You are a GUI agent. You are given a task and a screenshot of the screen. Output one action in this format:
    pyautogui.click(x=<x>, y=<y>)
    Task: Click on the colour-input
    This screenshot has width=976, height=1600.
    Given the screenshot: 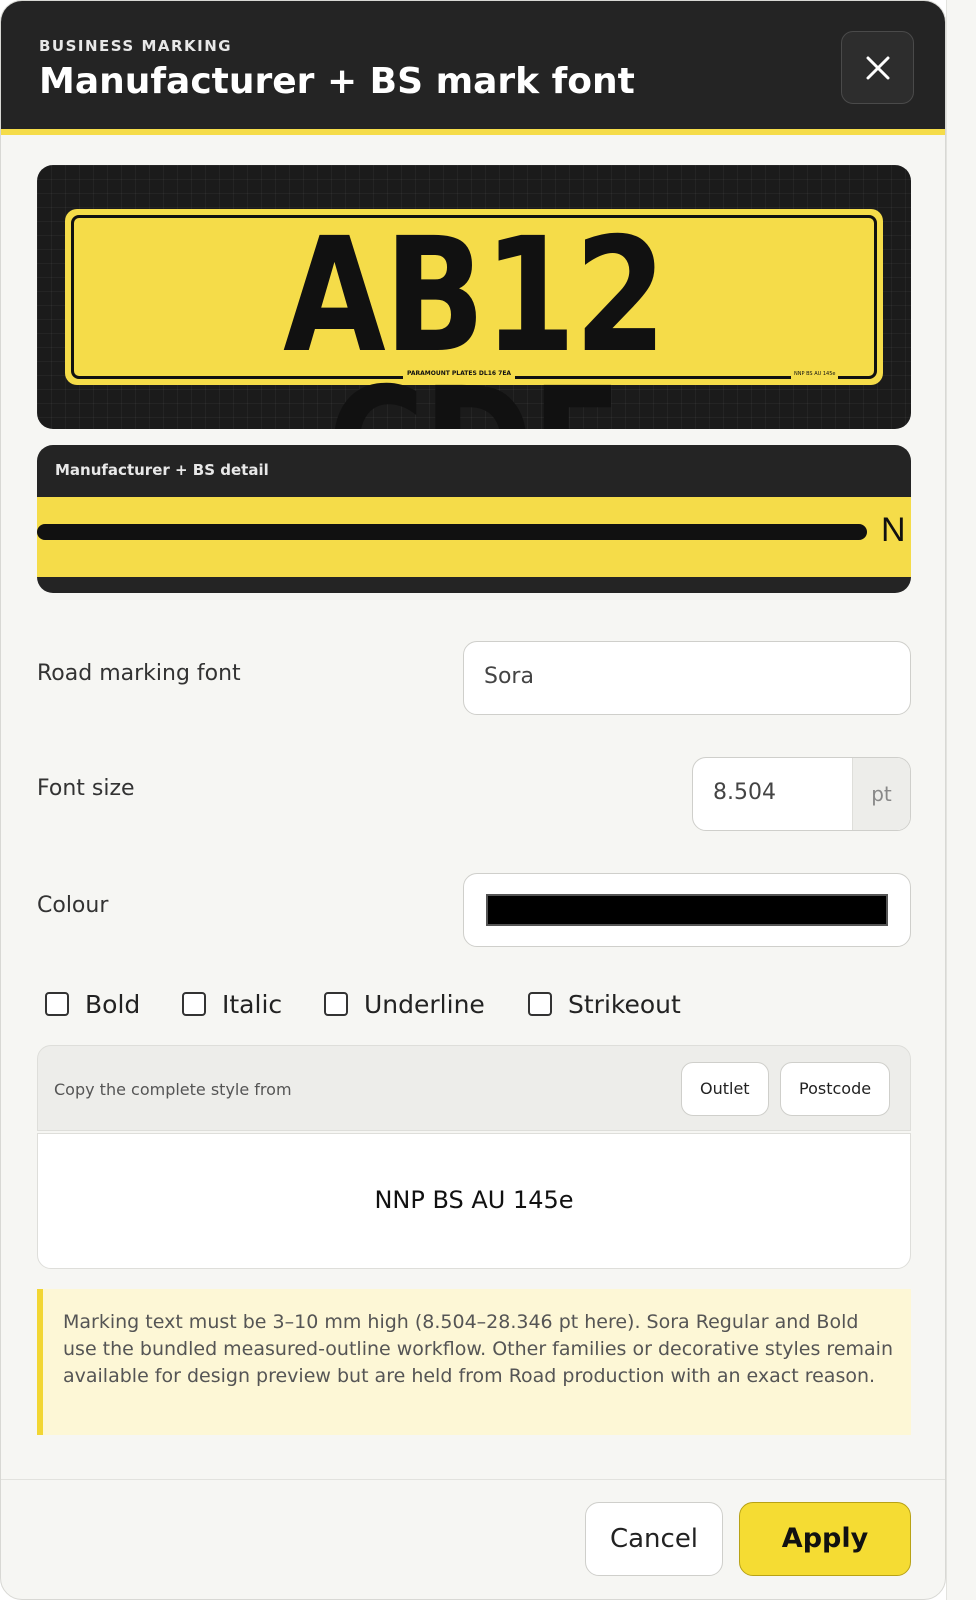 What is the action you would take?
    pyautogui.click(x=687, y=910)
    